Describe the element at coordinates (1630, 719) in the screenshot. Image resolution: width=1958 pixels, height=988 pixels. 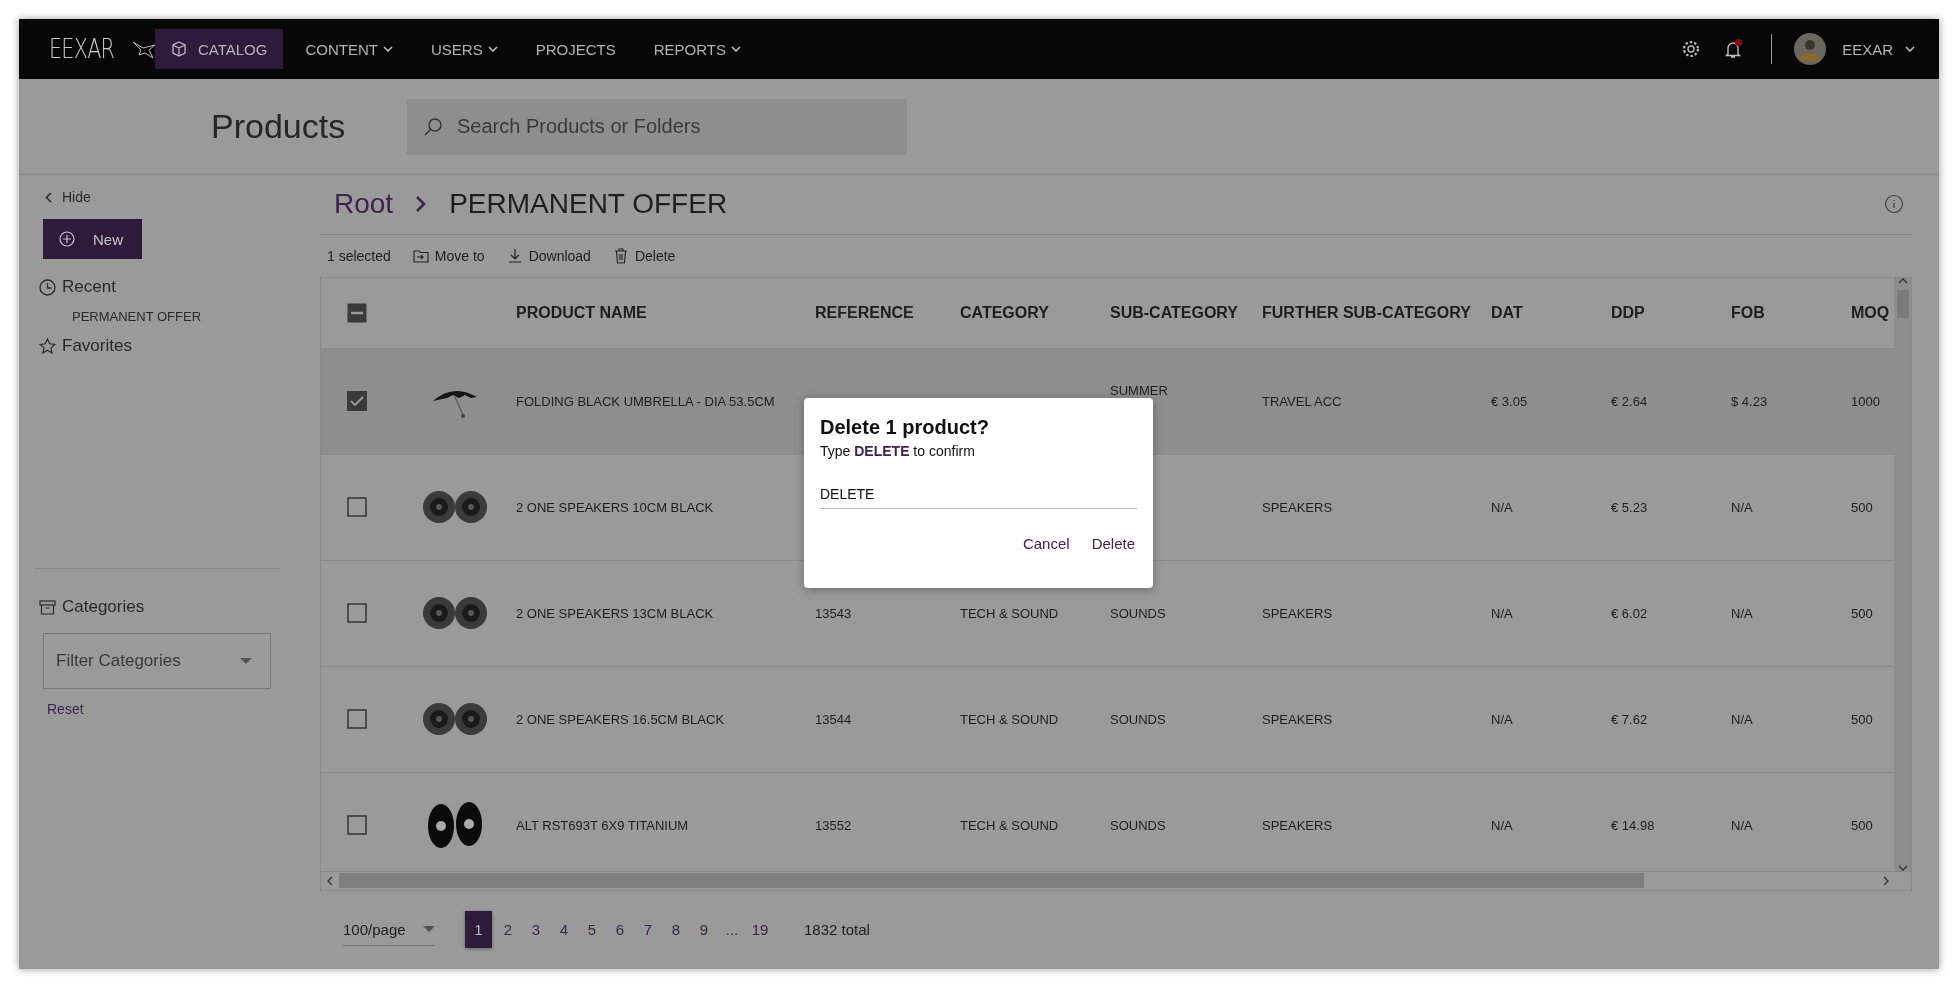
I see `table-cell-text: € 7.62` at that location.